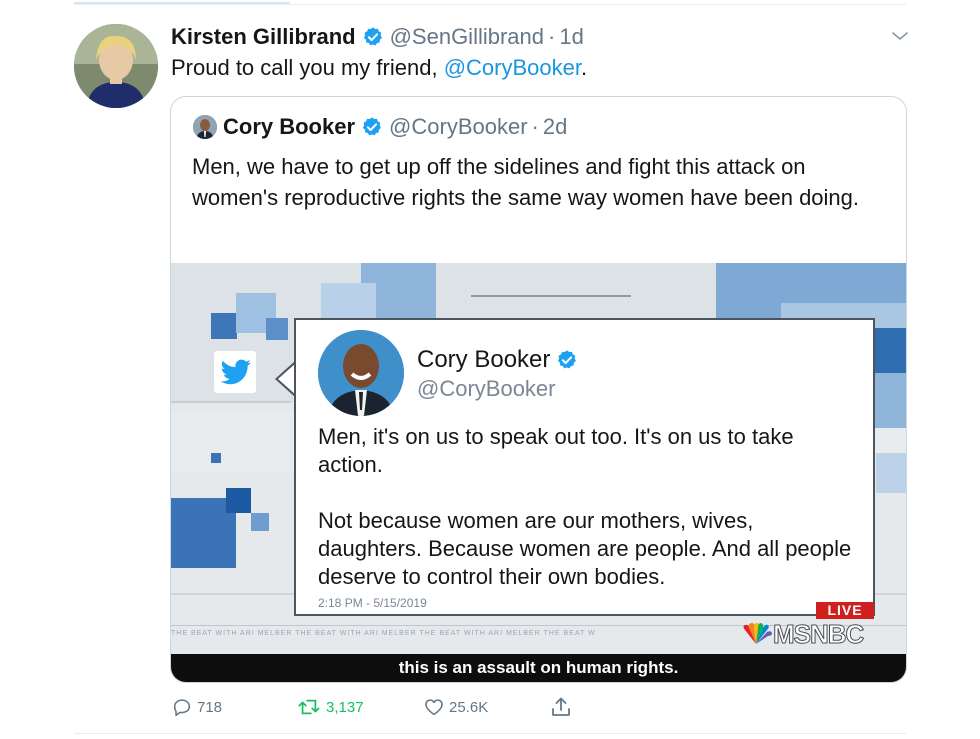 The width and height of the screenshot is (980, 739). Describe the element at coordinates (512, 67) in the screenshot. I see `mention-link: @CoryBooker` at that location.